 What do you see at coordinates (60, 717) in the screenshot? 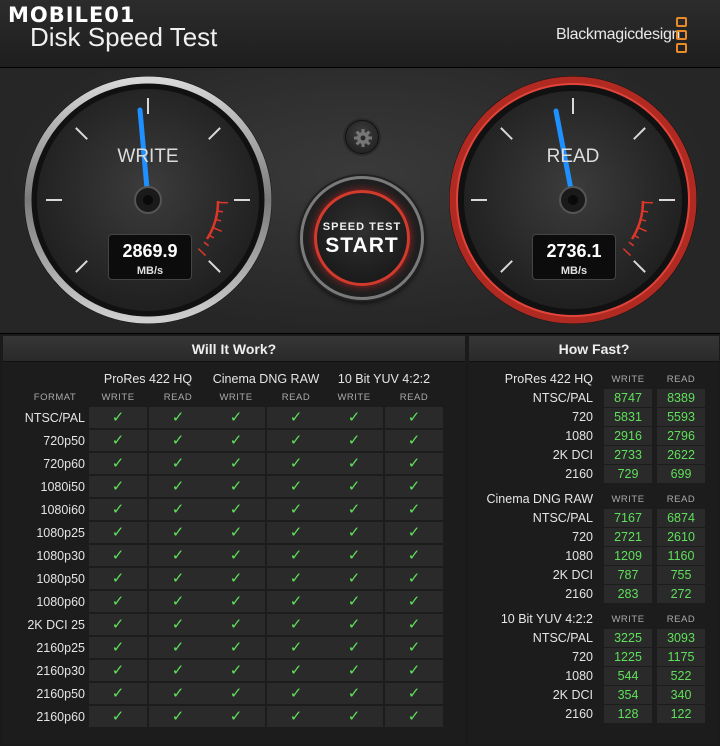
I see `format-label: 2160p60` at bounding box center [60, 717].